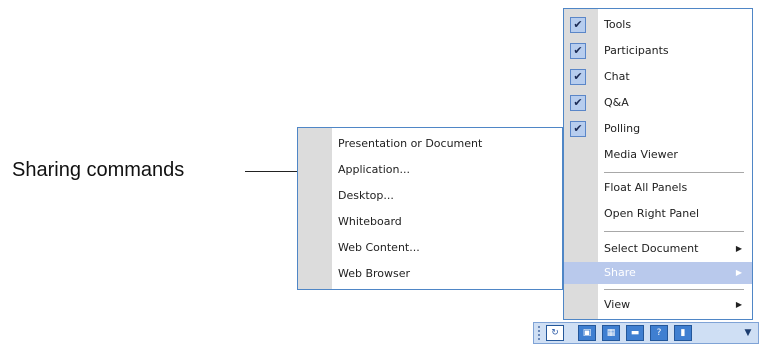 The width and height of the screenshot is (760, 346). I want to click on menu-item-label: Whiteboard, so click(370, 221).